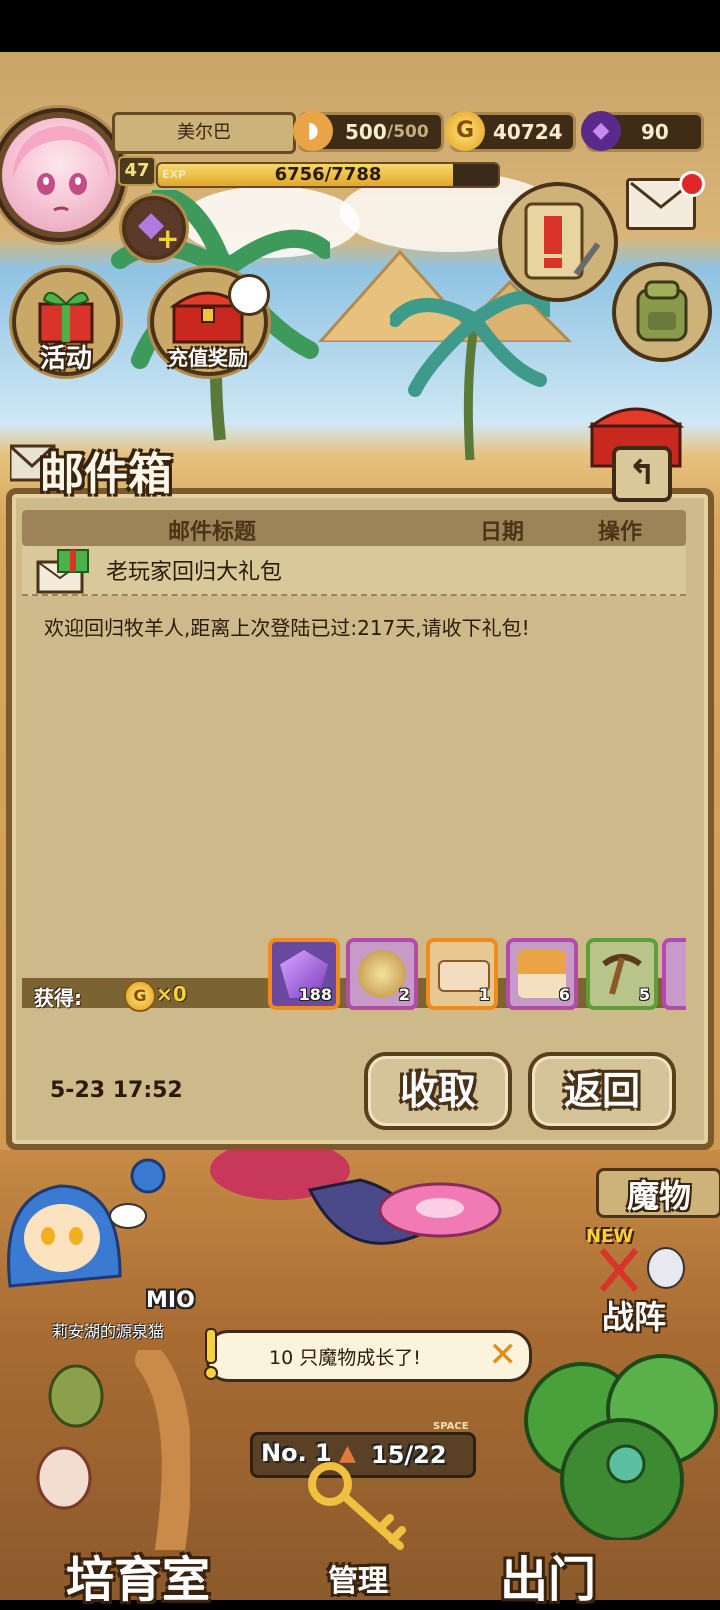 The height and width of the screenshot is (1610, 720). Describe the element at coordinates (356, 1197) in the screenshot. I see `monster-creature-art` at that location.